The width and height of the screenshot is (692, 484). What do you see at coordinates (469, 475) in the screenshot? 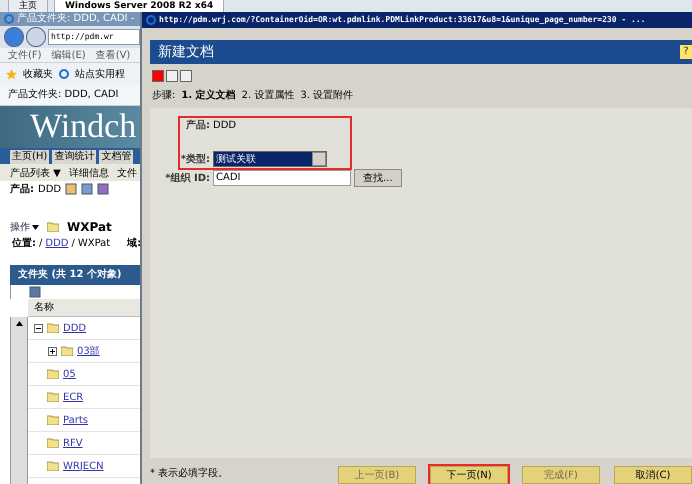
I see `wizard-button: 下一页(N)` at bounding box center [469, 475].